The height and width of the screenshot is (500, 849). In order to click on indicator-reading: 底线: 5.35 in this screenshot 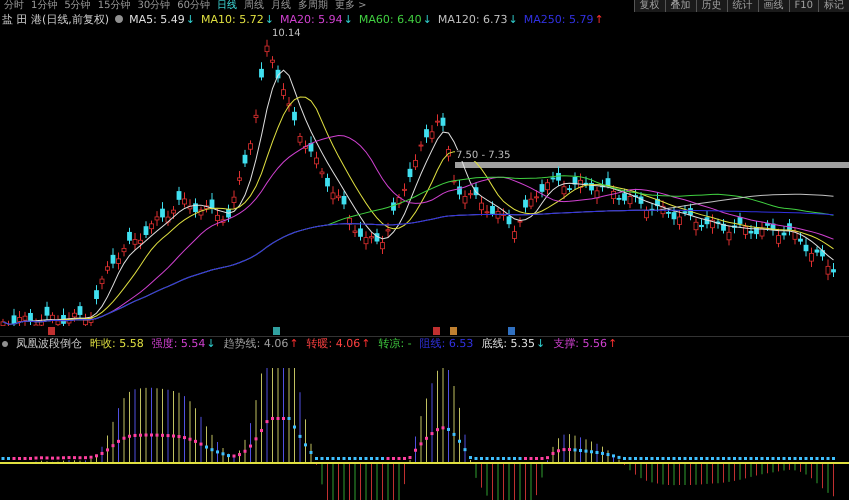, I will do `click(508, 344)`.